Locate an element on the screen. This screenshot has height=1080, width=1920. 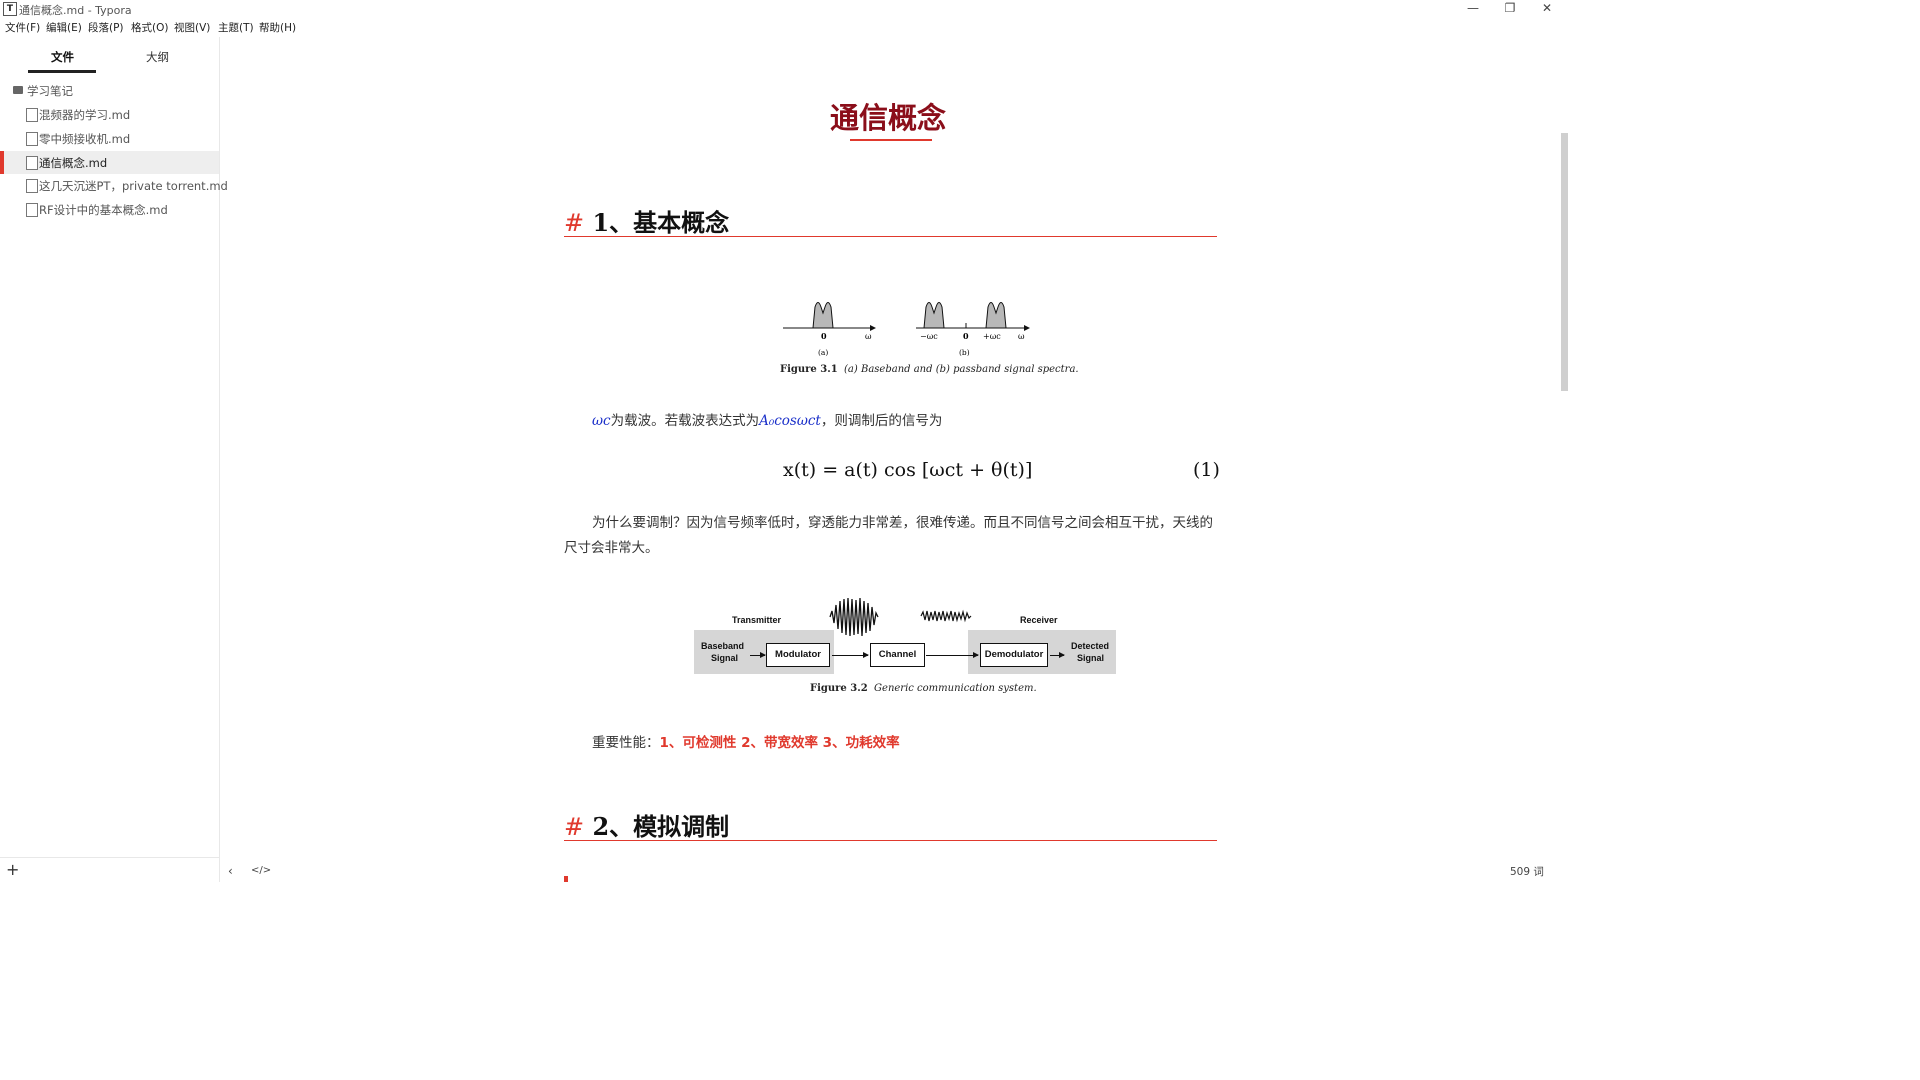
file-item-active: 通信概念.md is located at coordinates (109, 162).